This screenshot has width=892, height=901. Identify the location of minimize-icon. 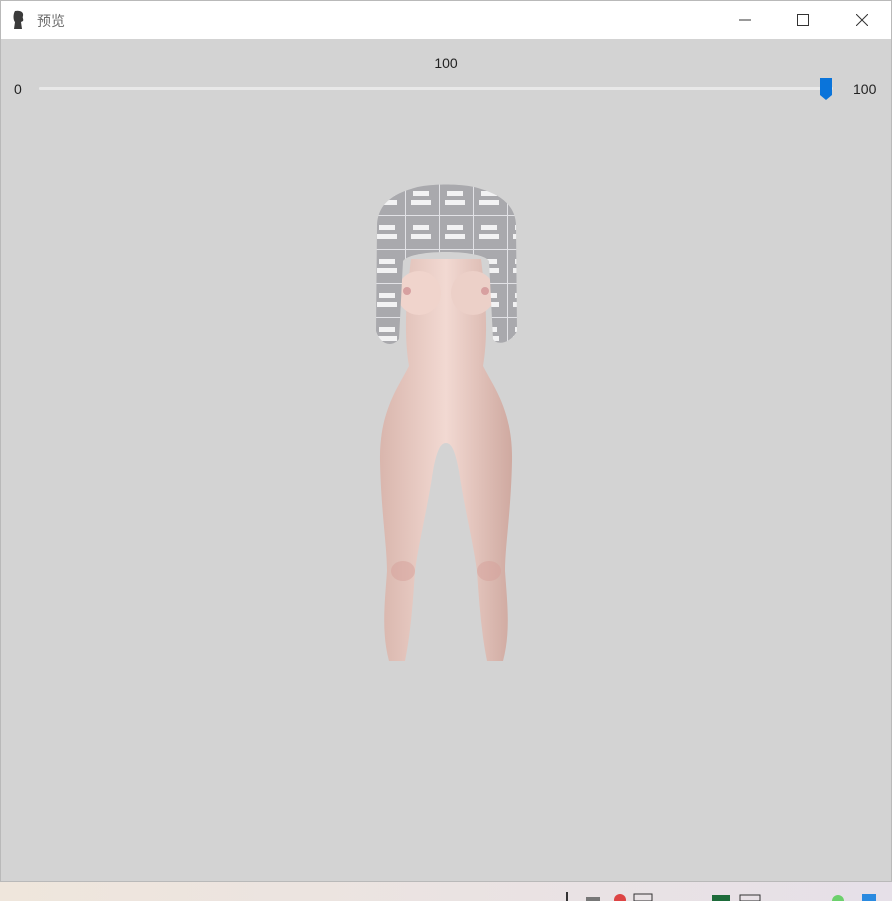
(745, 20).